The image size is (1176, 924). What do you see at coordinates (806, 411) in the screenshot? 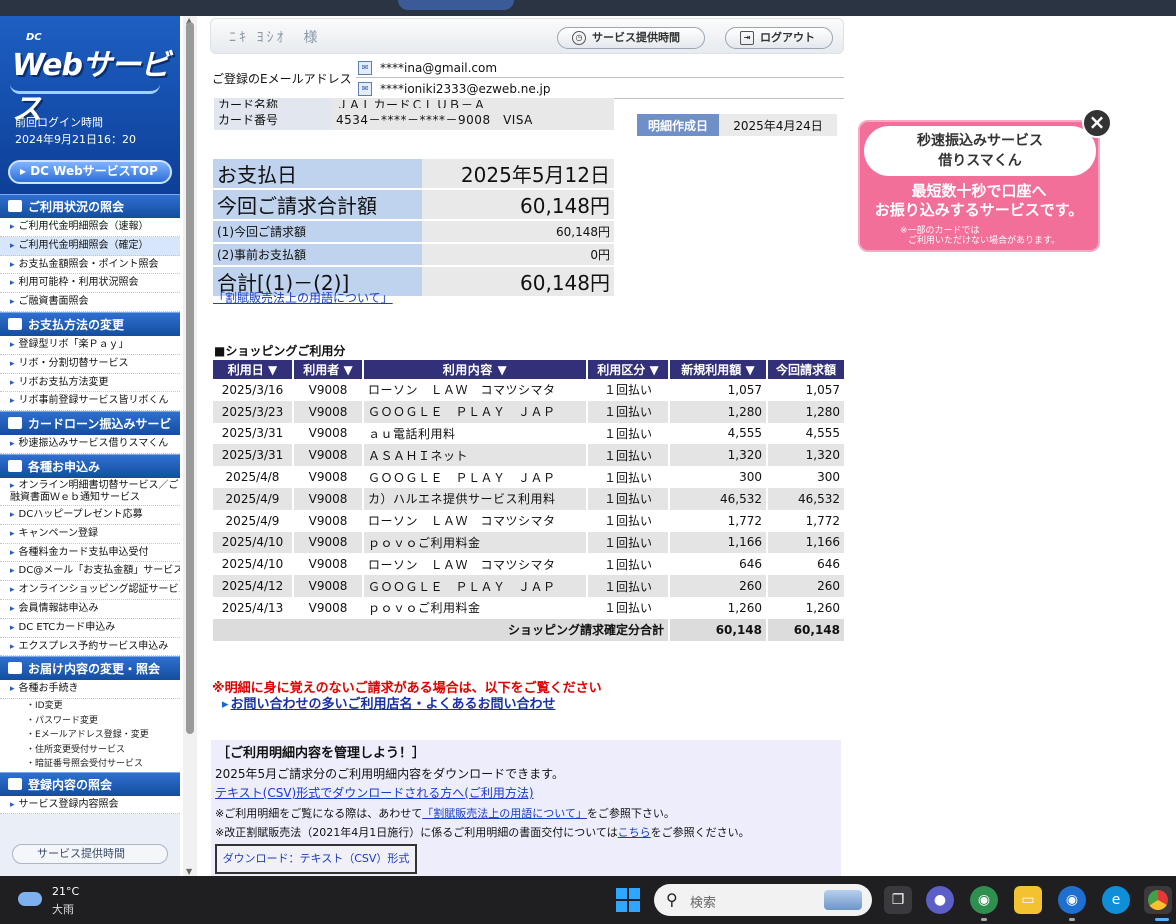
I see `row-current-amount: 1,280` at bounding box center [806, 411].